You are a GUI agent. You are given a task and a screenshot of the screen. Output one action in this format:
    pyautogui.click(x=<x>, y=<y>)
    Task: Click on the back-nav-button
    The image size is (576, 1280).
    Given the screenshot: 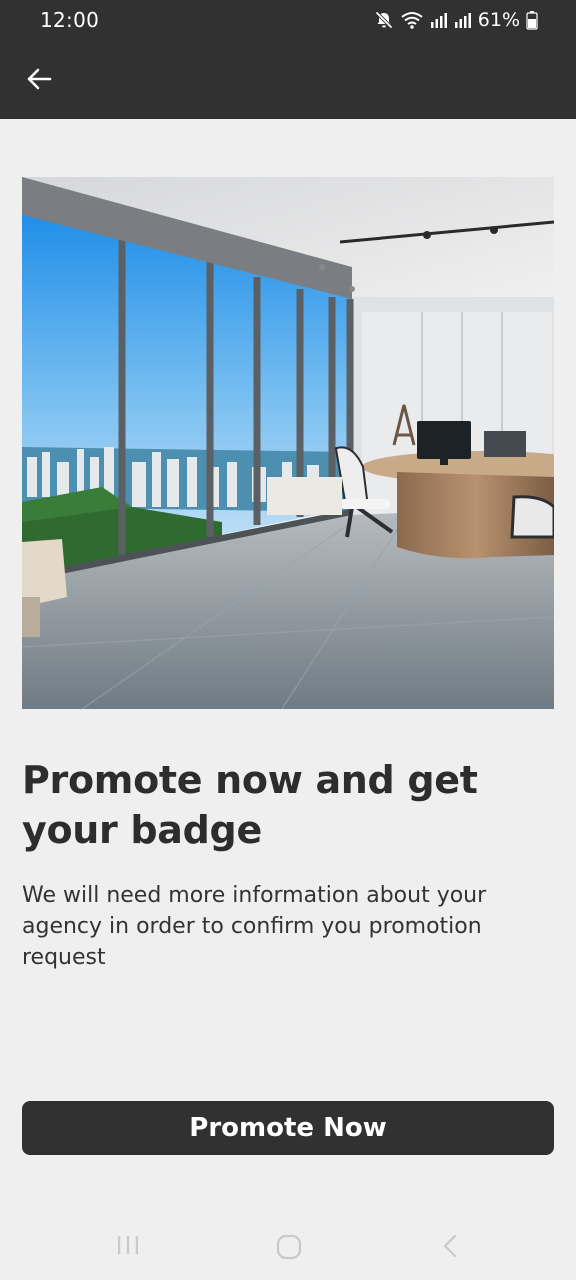 What is the action you would take?
    pyautogui.click(x=450, y=1248)
    